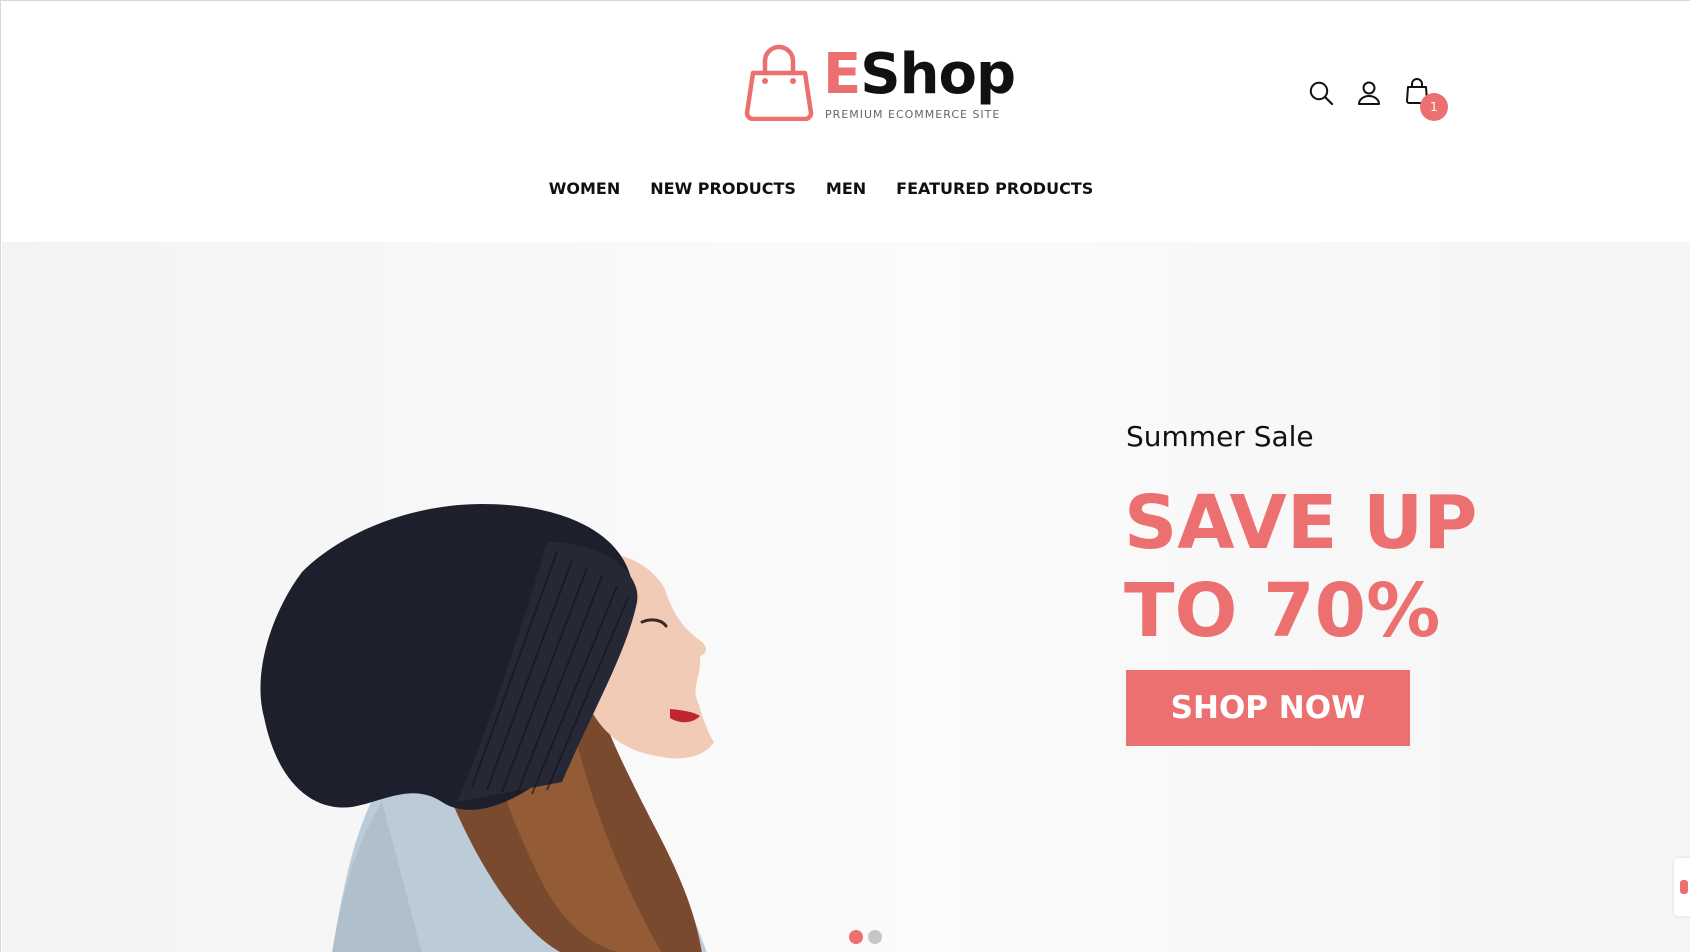  What do you see at coordinates (1300, 567) in the screenshot?
I see `hero-headline: SAVE UP TO 70%` at bounding box center [1300, 567].